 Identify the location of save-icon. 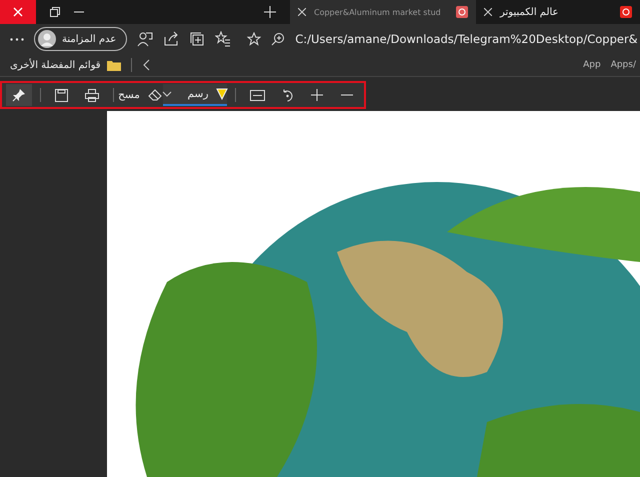
(61, 95).